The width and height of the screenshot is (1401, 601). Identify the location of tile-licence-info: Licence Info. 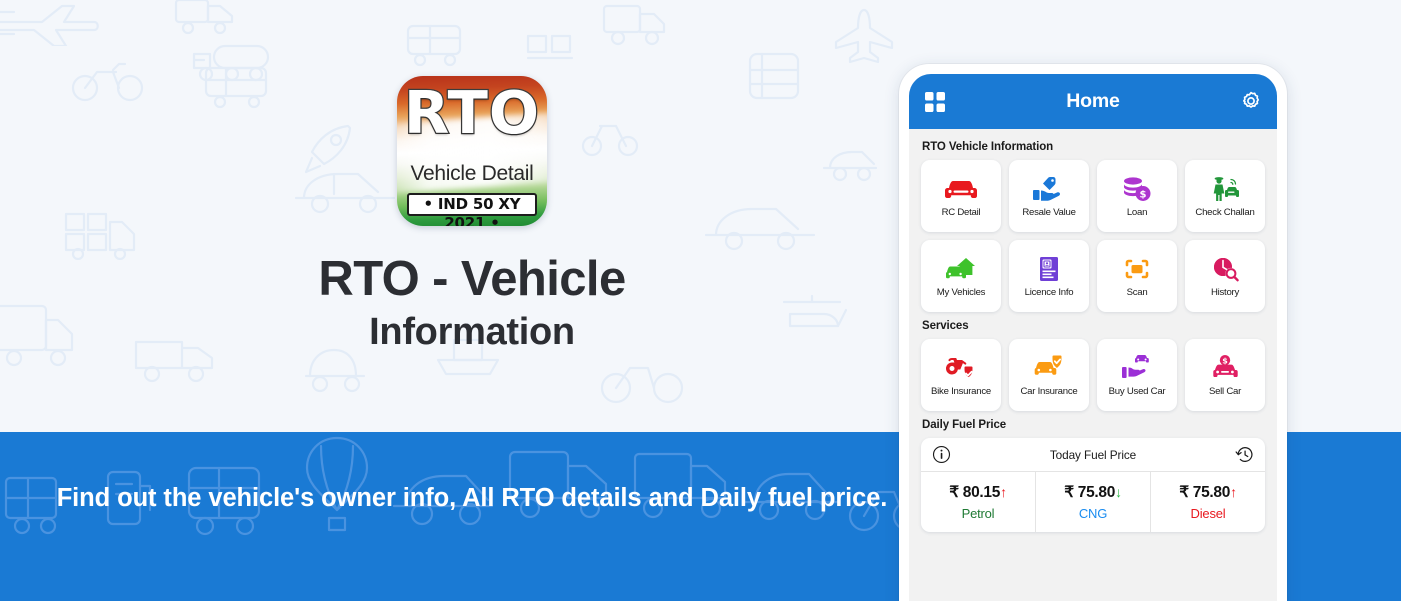
(1049, 276).